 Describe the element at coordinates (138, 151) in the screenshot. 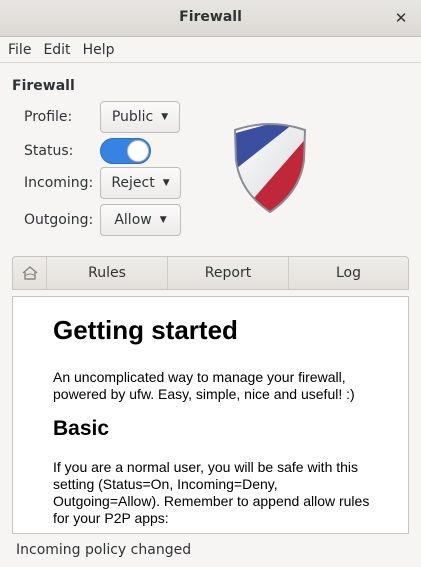

I see `toggle-knob` at that location.